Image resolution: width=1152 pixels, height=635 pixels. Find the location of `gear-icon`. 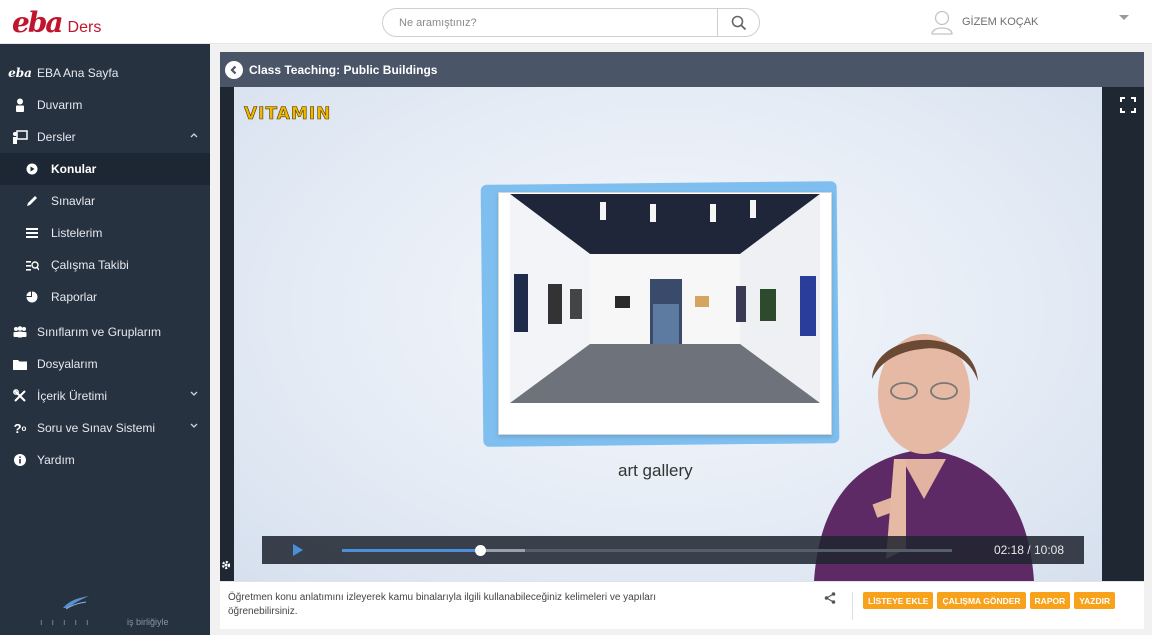

gear-icon is located at coordinates (226, 565).